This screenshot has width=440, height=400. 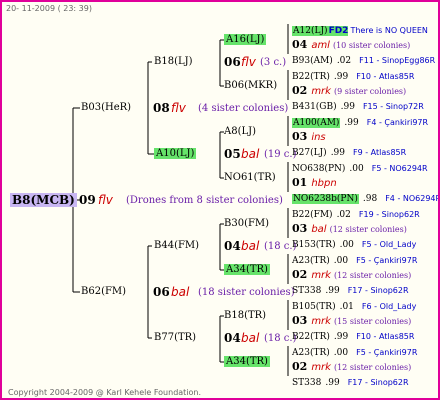 I want to click on right-origin: F4 - Çankiri97R, so click(x=397, y=122).